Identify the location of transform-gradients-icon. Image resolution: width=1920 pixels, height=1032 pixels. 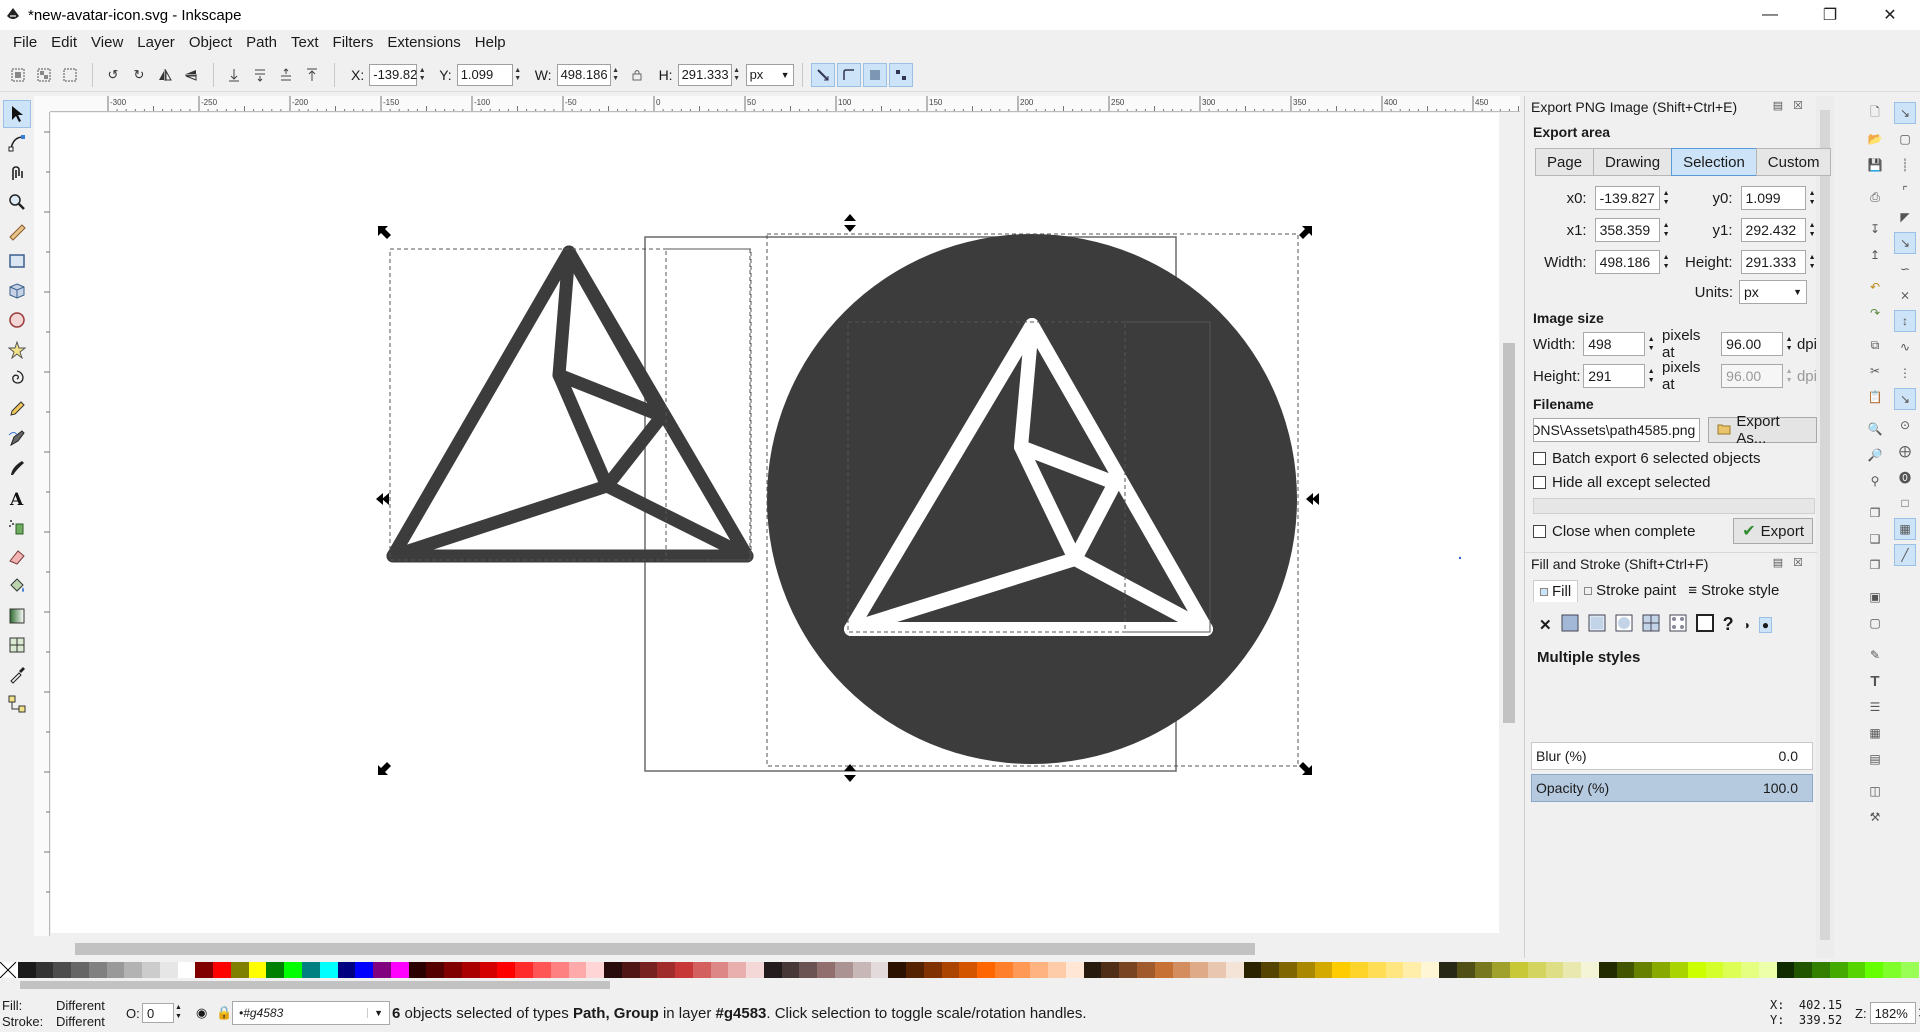
(874, 74).